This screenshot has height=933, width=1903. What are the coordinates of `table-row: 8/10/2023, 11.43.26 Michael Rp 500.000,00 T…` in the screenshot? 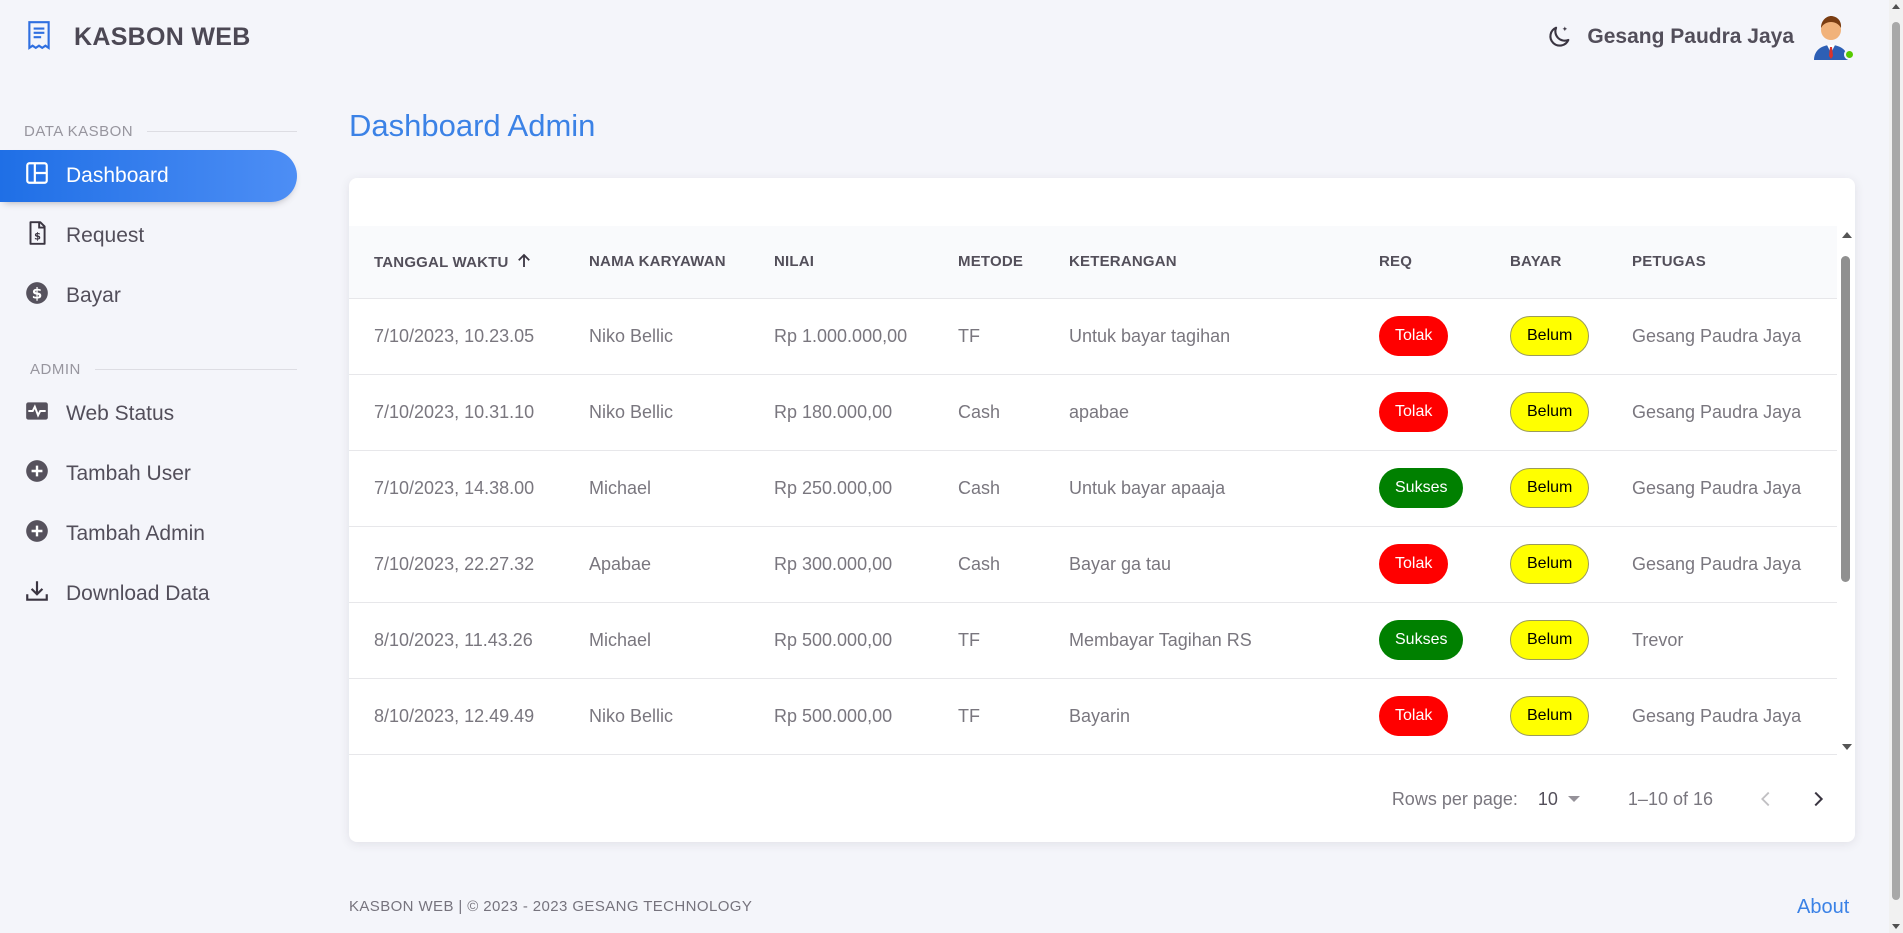 It's located at (1093, 640).